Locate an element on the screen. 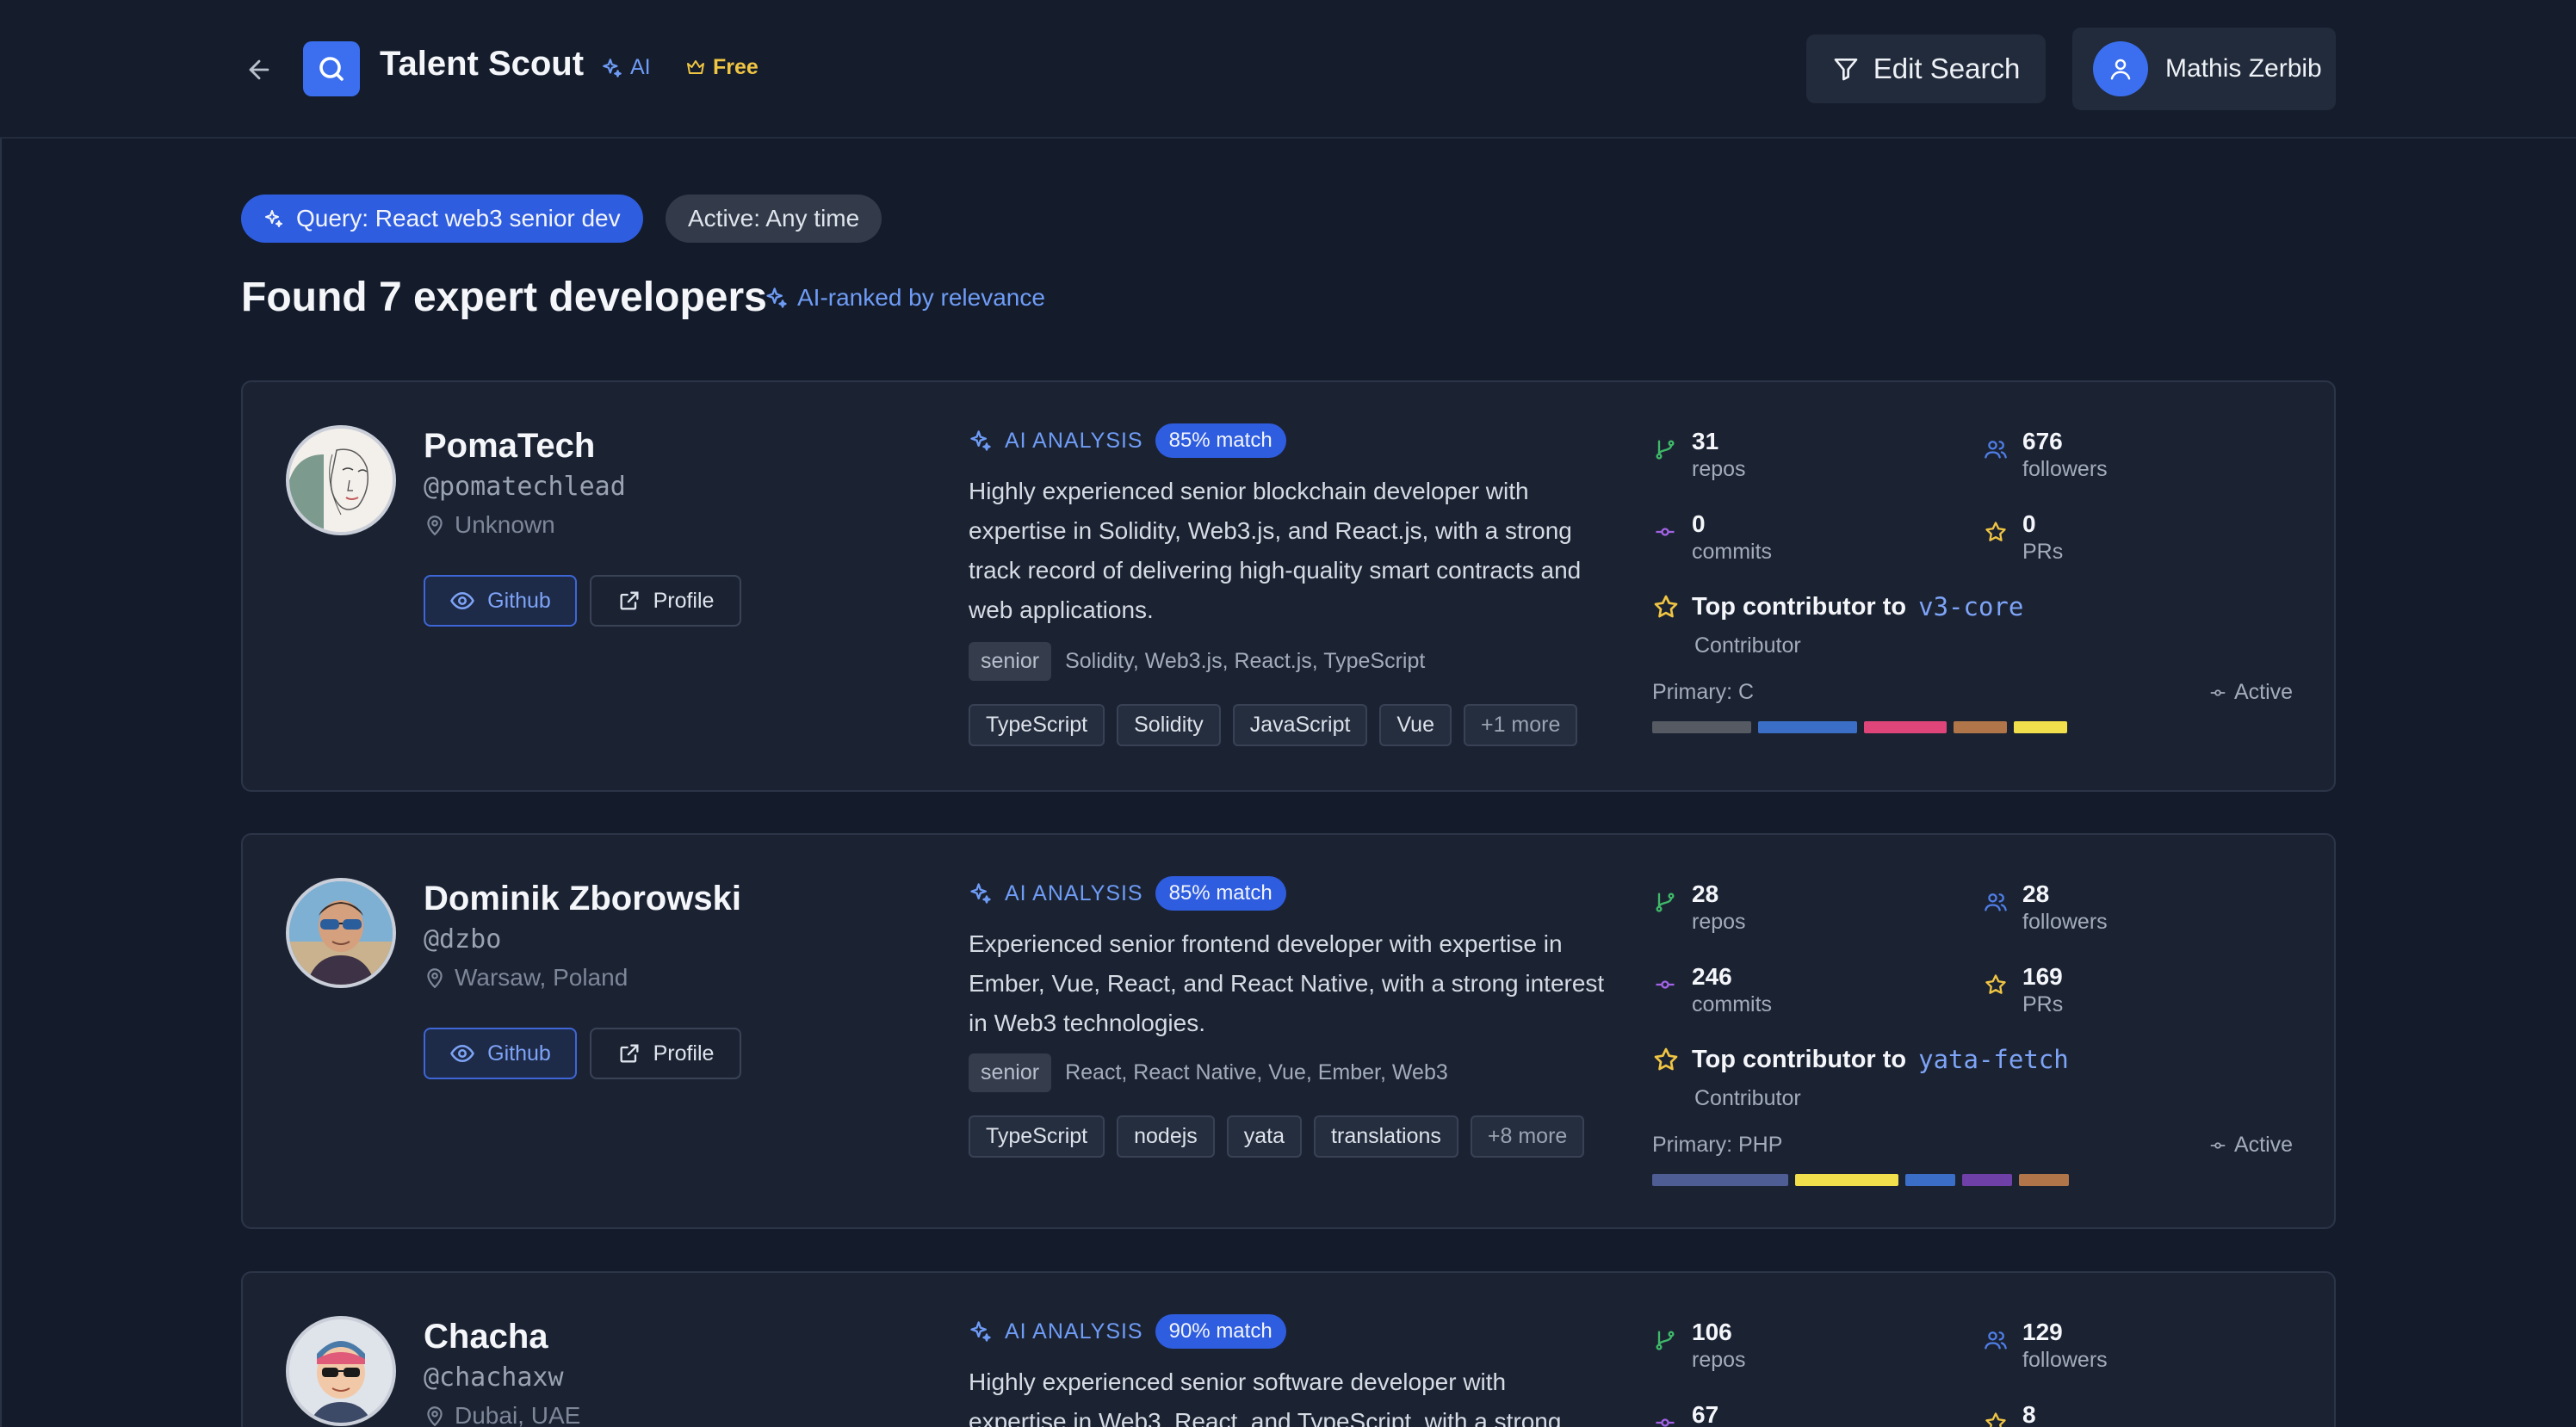  repos-count: 28 is located at coordinates (1706, 893).